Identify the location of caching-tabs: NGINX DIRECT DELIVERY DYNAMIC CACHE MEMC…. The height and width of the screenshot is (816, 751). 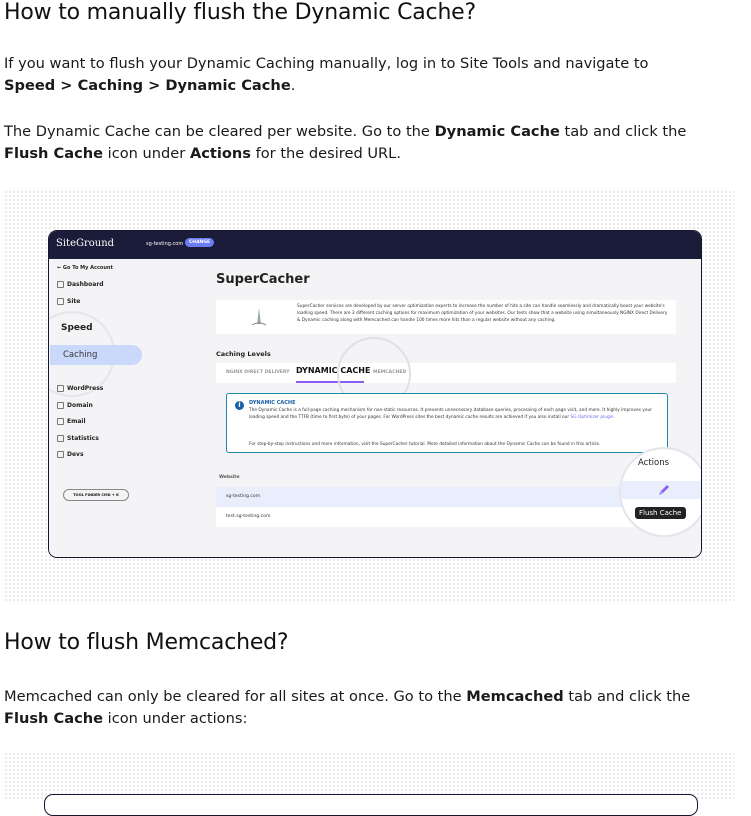
(446, 373).